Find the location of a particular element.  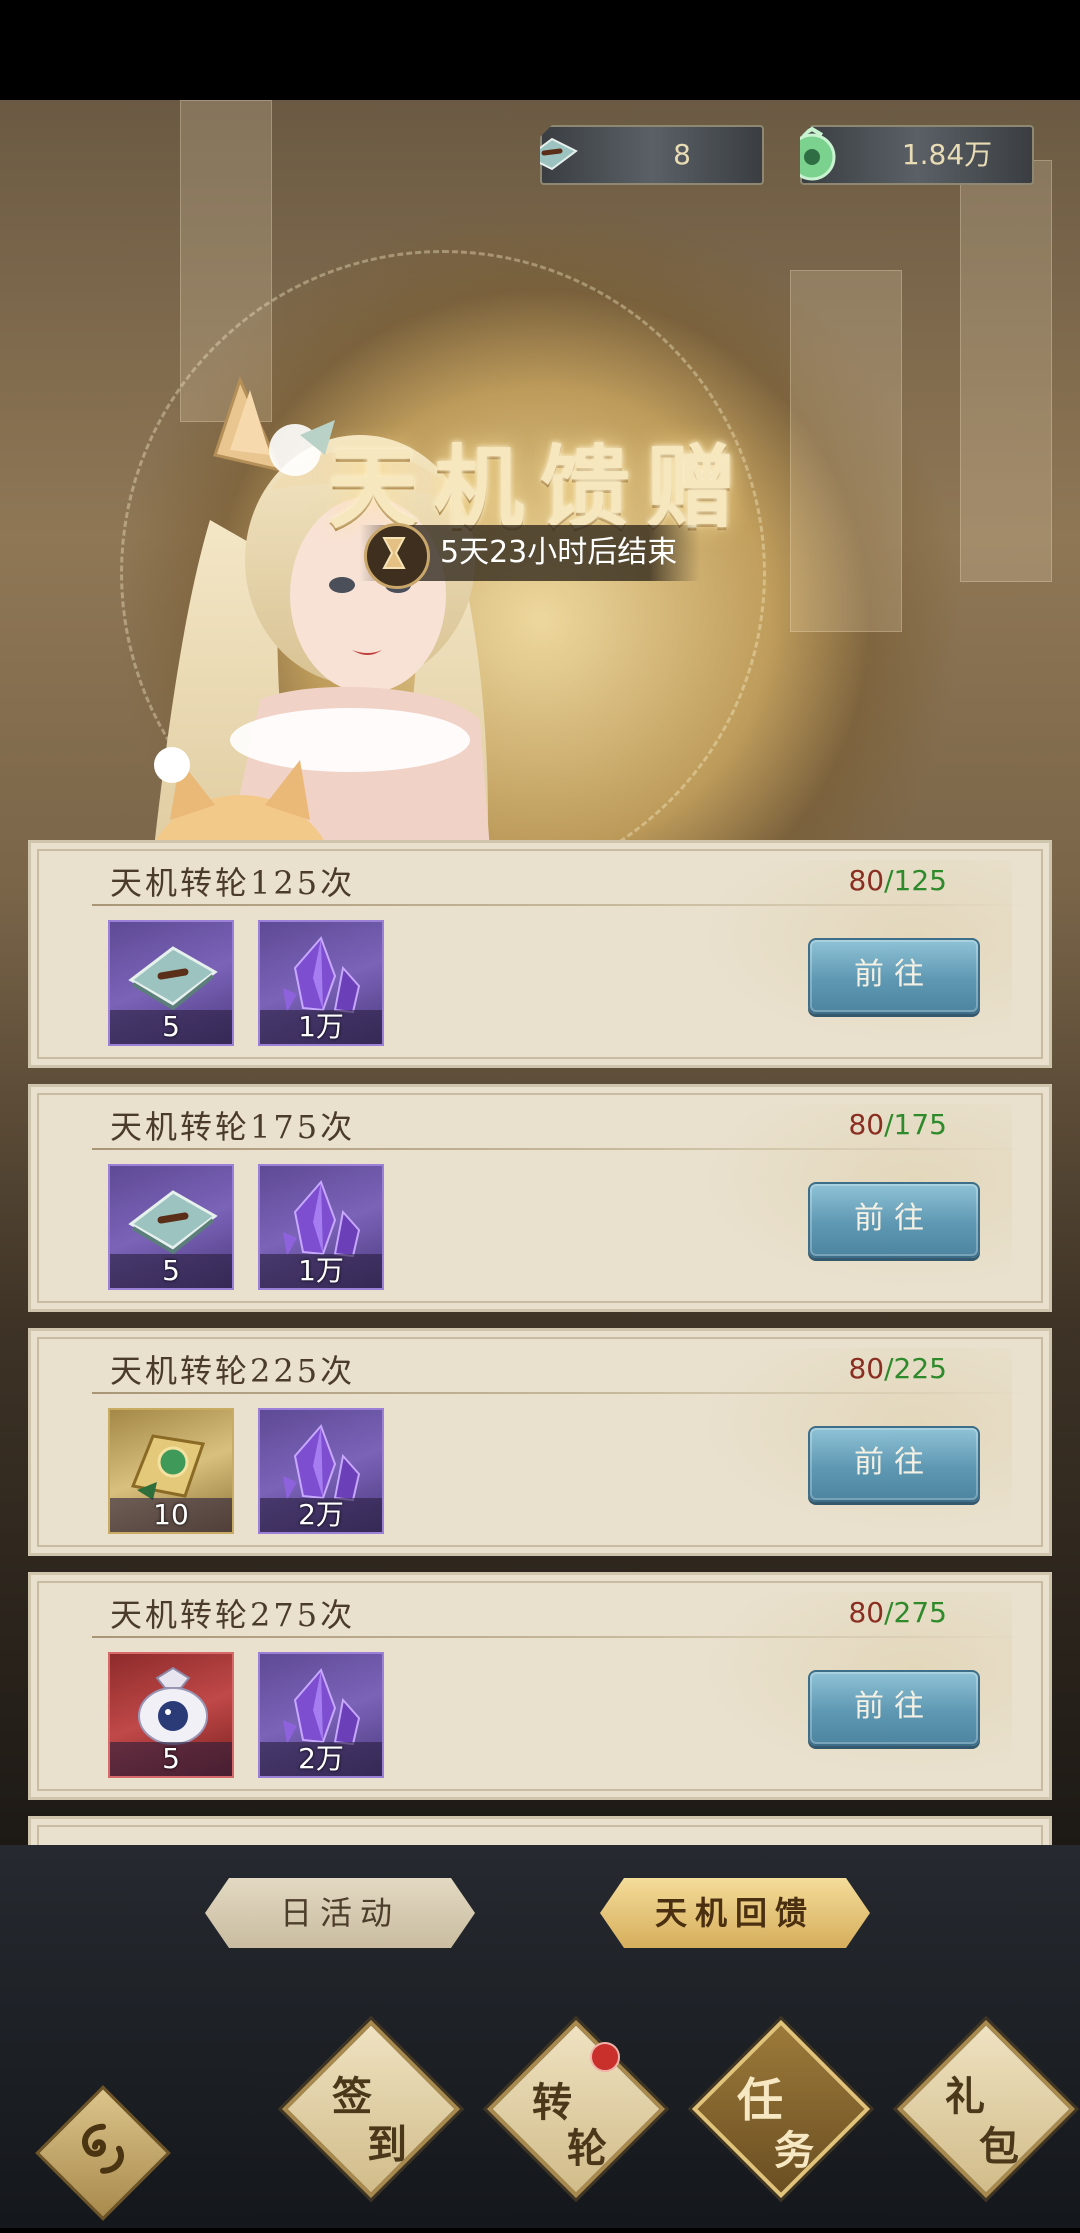

nav-gift: 礼 包 is located at coordinates (982, 2105).